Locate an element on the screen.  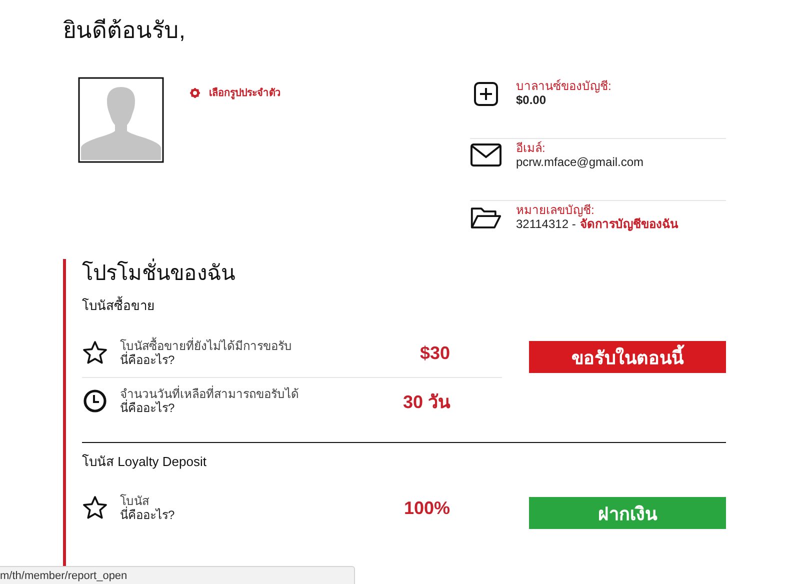
bonus-value: 100% is located at coordinates (426, 508).